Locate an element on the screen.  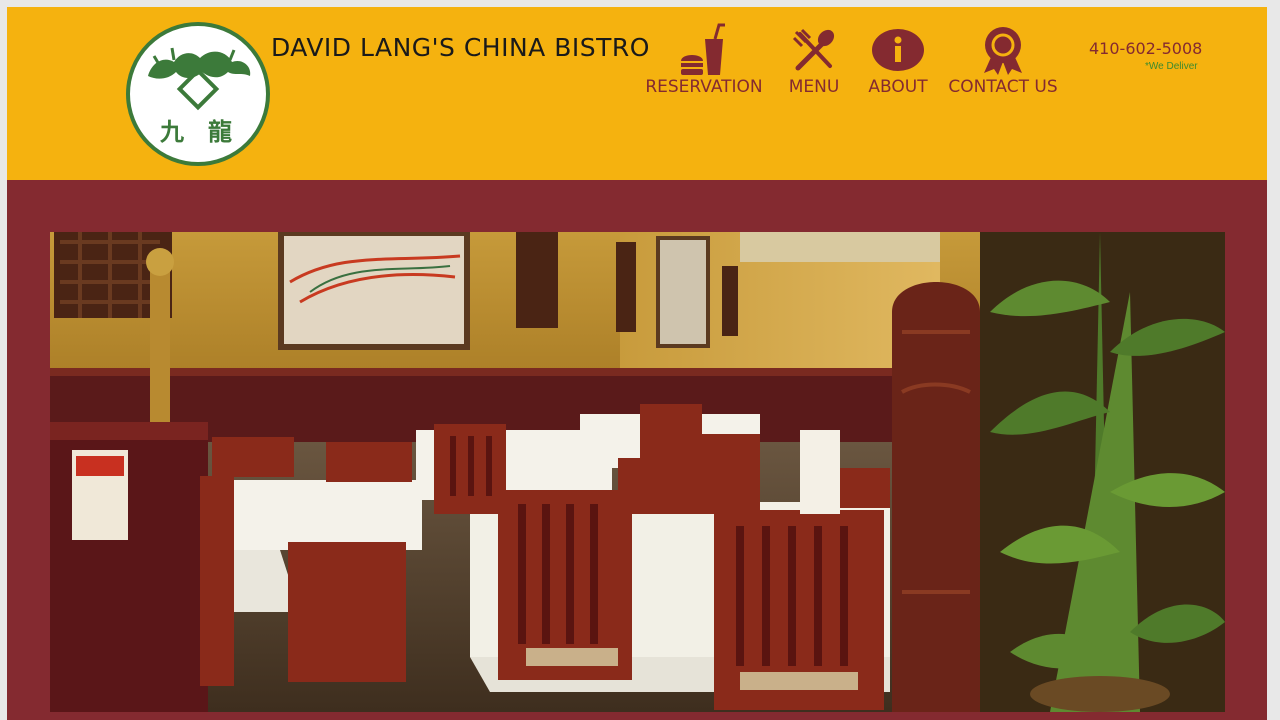
nav-menu: MENU is located at coordinates (814, 60).